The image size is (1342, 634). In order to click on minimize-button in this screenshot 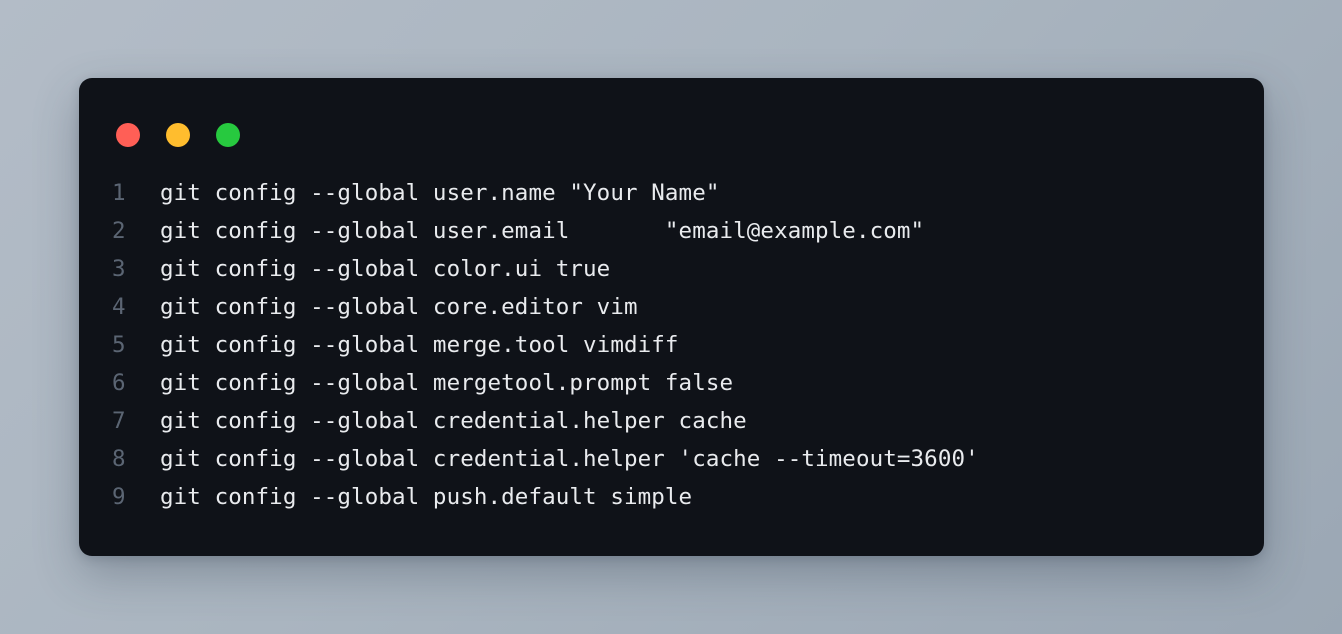, I will do `click(178, 134)`.